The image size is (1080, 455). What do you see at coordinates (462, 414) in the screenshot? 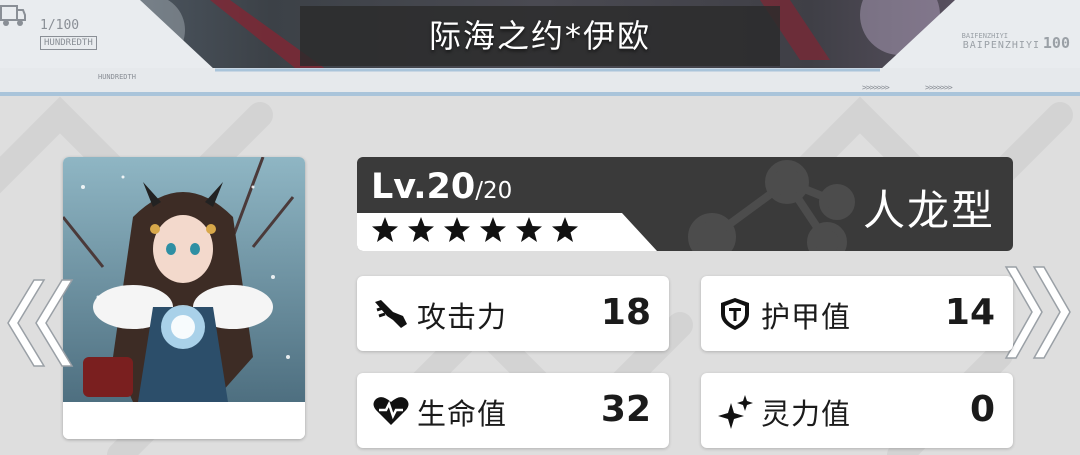
I see `stat-label-health: 生命值` at bounding box center [462, 414].